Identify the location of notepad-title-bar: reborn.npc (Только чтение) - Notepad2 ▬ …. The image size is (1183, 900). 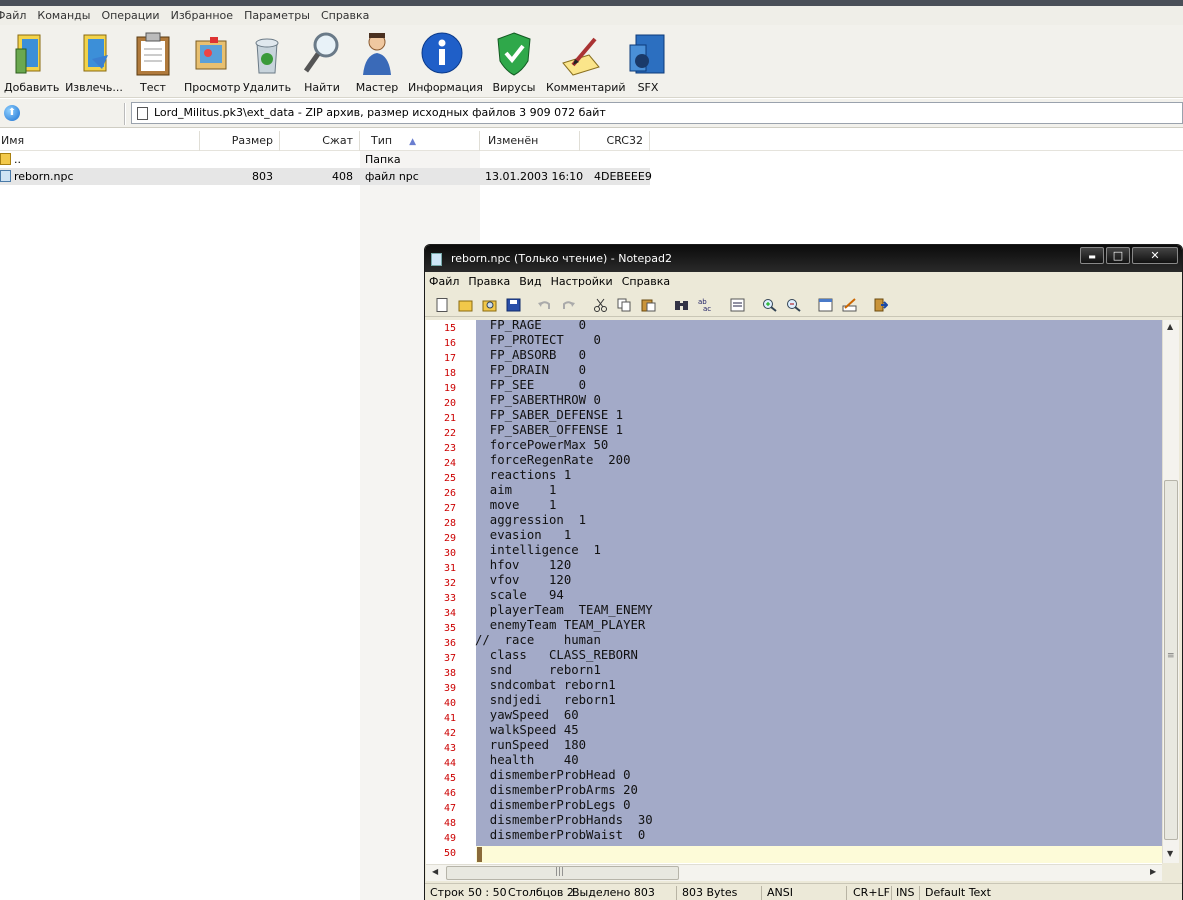
(803, 258).